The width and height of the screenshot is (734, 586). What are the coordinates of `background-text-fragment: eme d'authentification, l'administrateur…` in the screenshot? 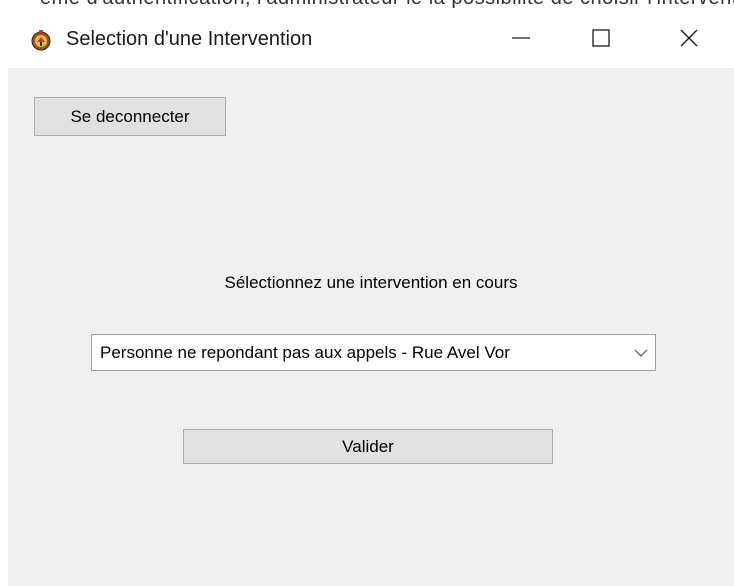 It's located at (387, 5).